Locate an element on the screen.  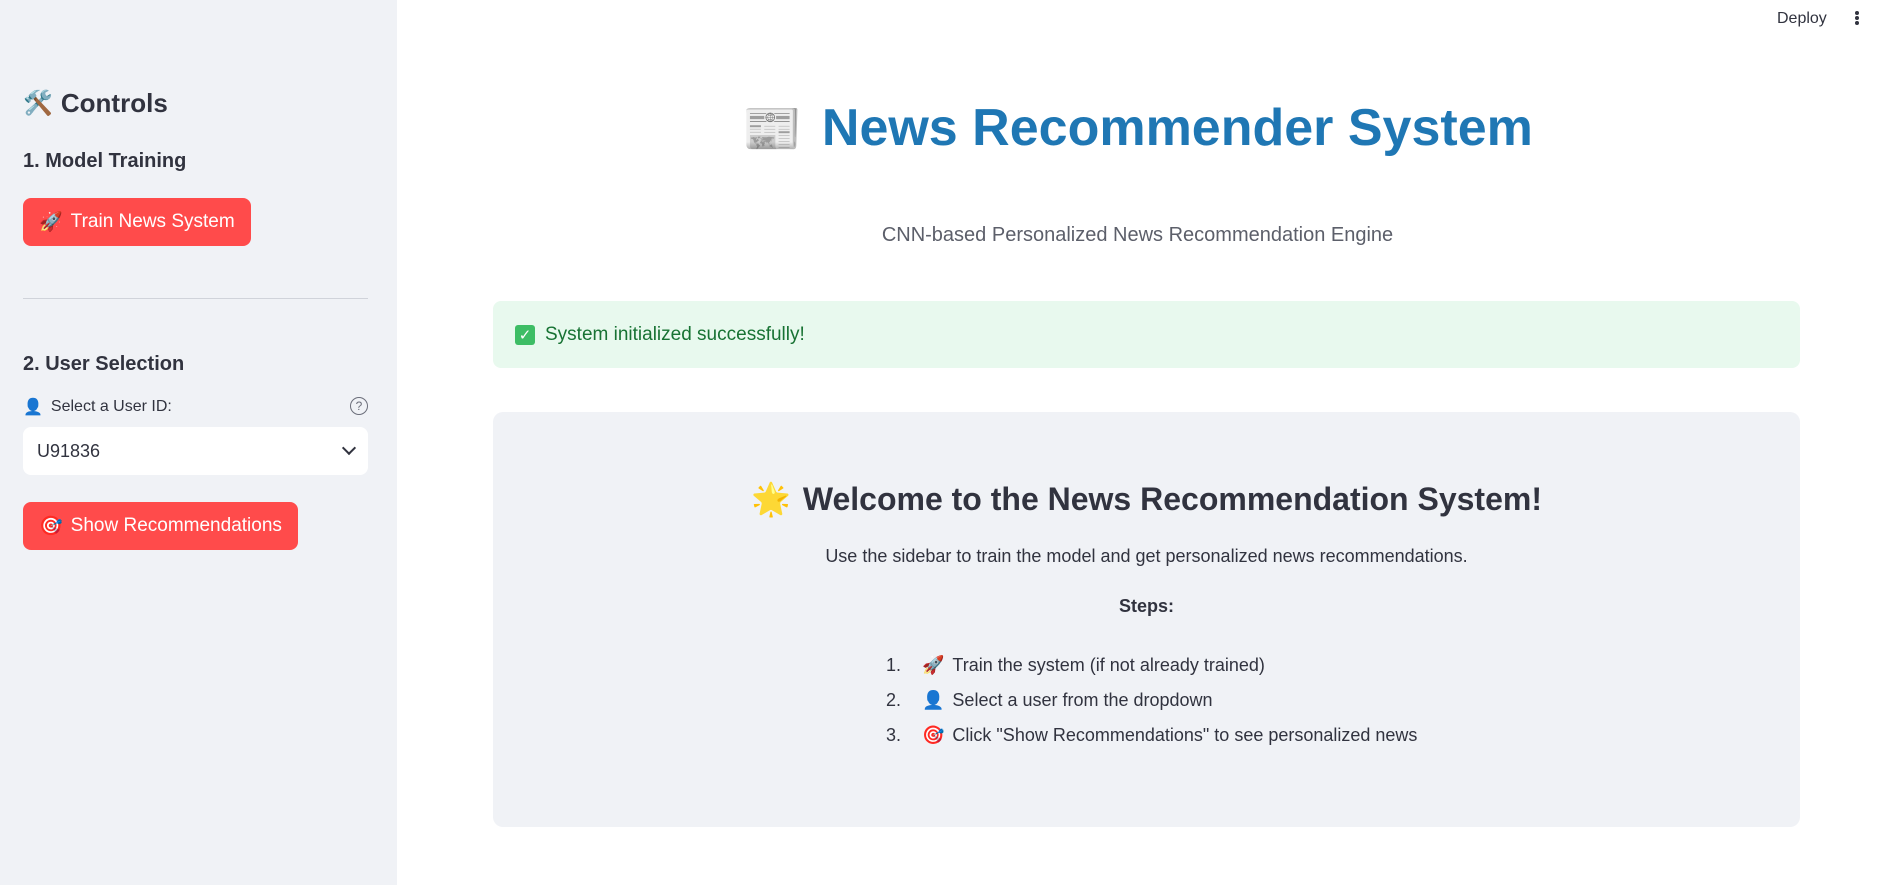
user-id-select: U91836 is located at coordinates (195, 451).